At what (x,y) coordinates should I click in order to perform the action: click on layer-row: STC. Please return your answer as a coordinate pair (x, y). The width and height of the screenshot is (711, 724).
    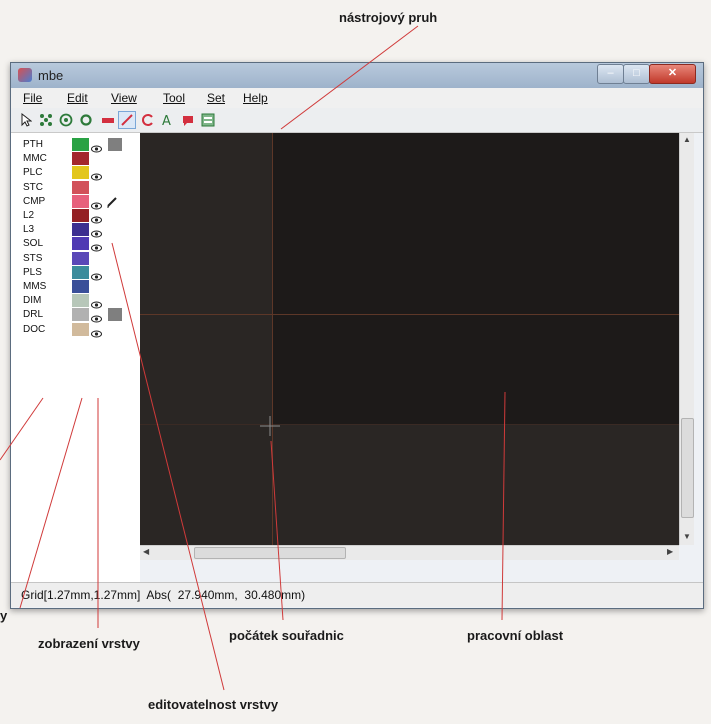
    Looking at the image, I should click on (75, 187).